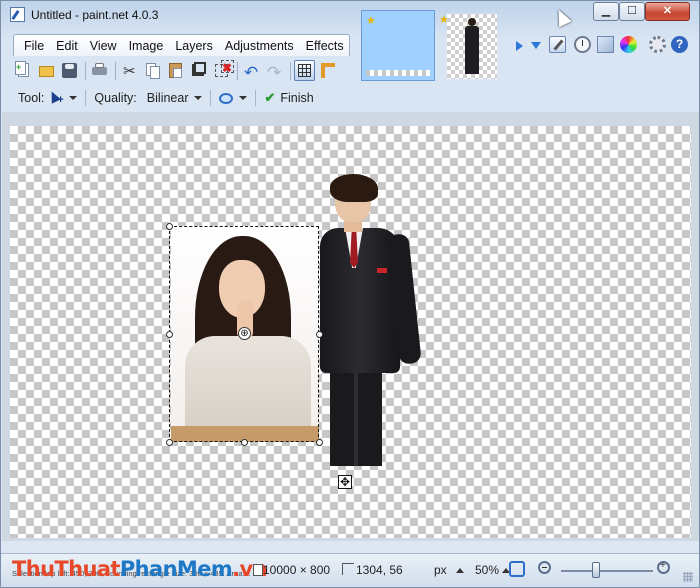 The image size is (700, 588). What do you see at coordinates (296, 98) in the screenshot?
I see `finish-button: Finish` at bounding box center [296, 98].